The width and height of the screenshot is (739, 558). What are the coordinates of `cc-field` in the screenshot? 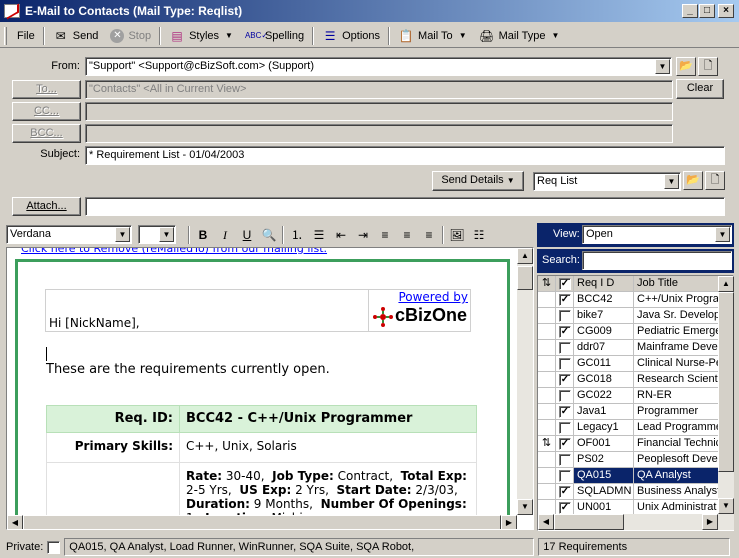 It's located at (379, 111).